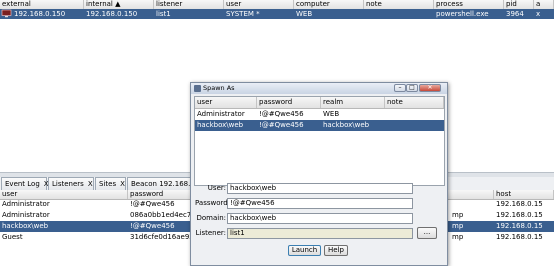  What do you see at coordinates (304, 14) in the screenshot?
I see `session-computer: WEB` at bounding box center [304, 14].